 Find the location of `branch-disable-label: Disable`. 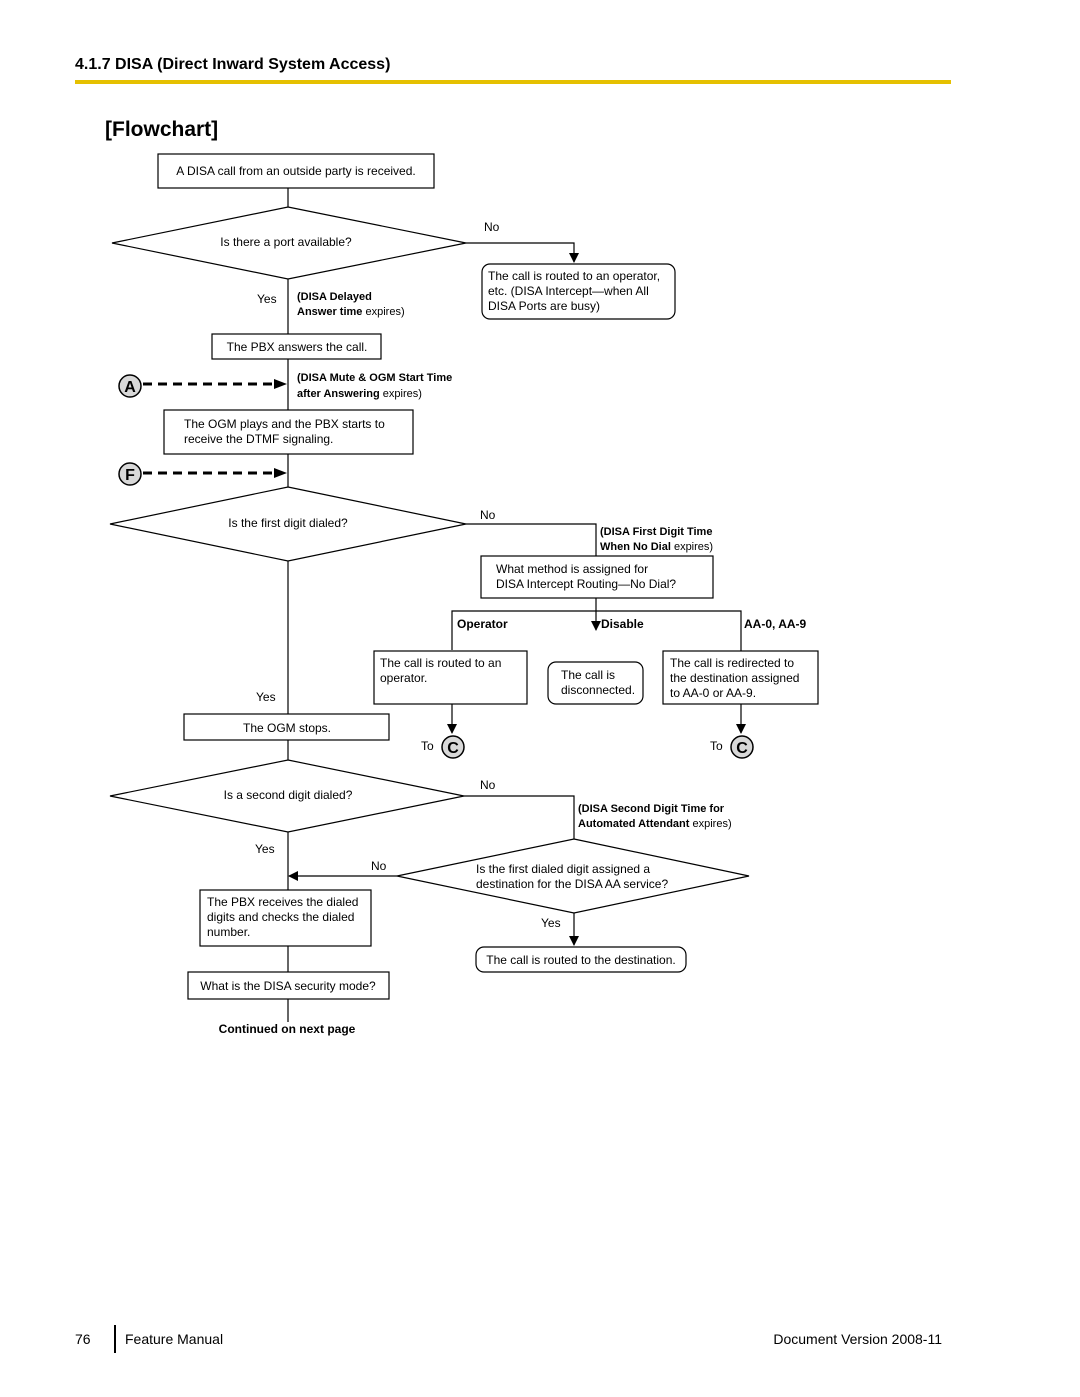

branch-disable-label: Disable is located at coordinates (622, 624).